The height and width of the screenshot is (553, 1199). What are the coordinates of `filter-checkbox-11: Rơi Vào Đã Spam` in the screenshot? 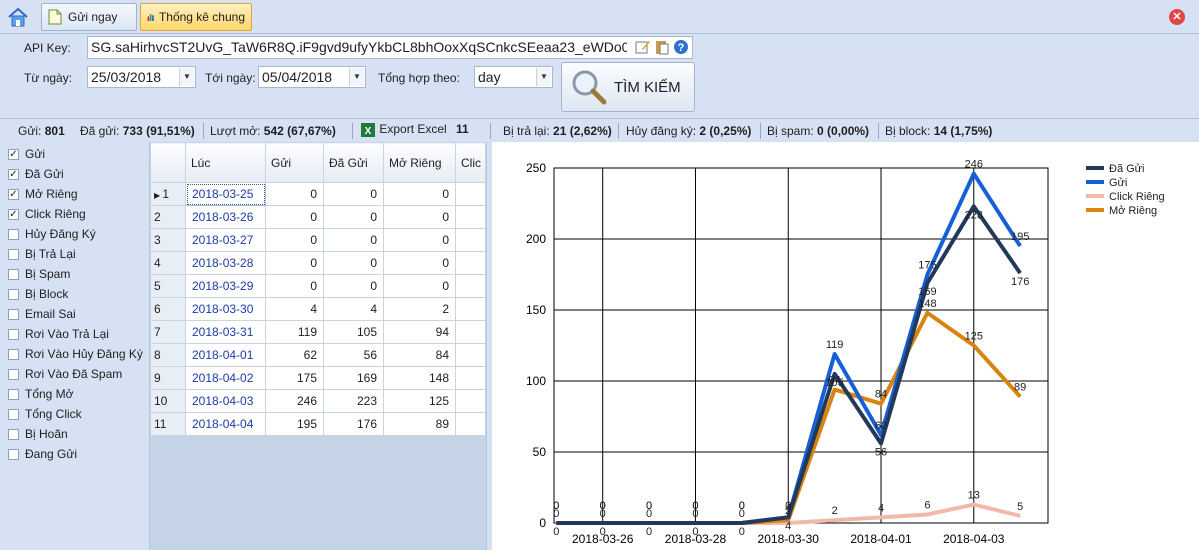 It's located at (65, 374).